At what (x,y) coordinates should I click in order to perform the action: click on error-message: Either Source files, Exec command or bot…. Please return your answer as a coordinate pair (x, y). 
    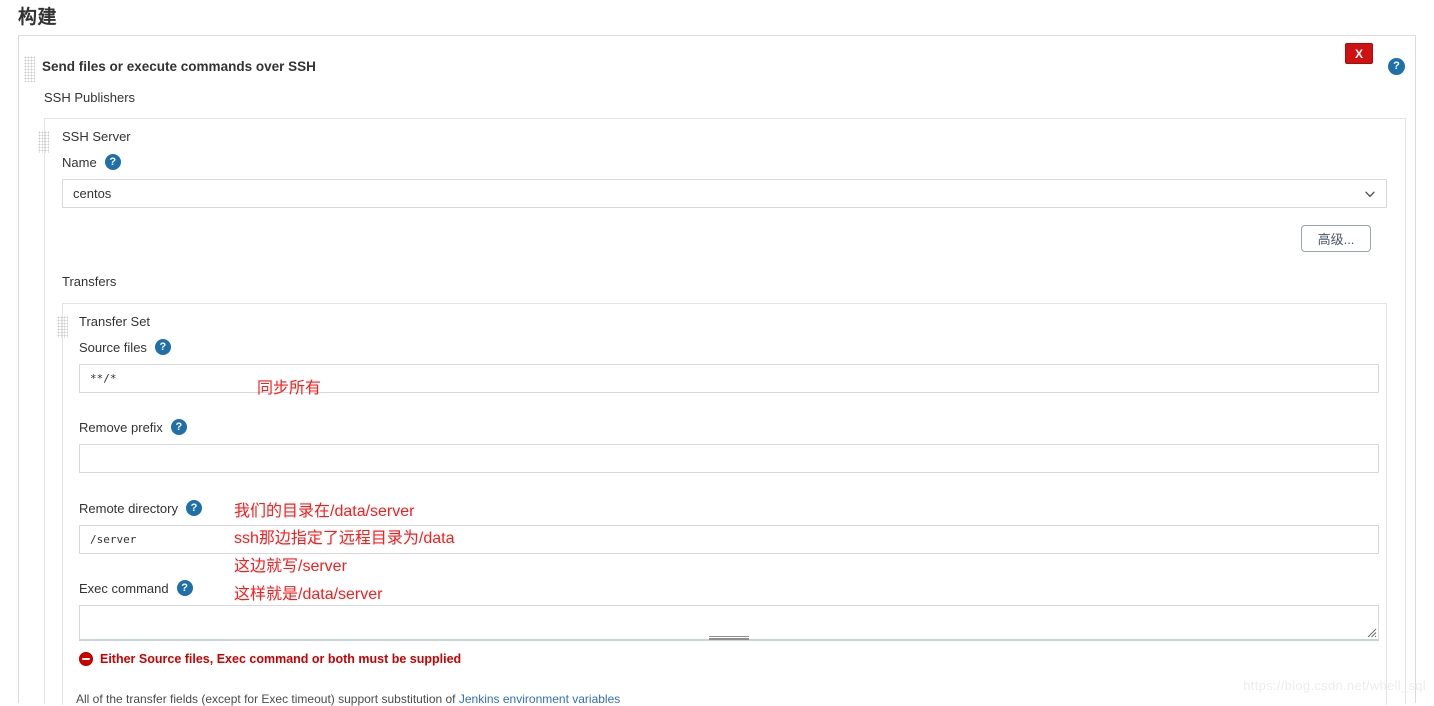
    Looking at the image, I should click on (281, 659).